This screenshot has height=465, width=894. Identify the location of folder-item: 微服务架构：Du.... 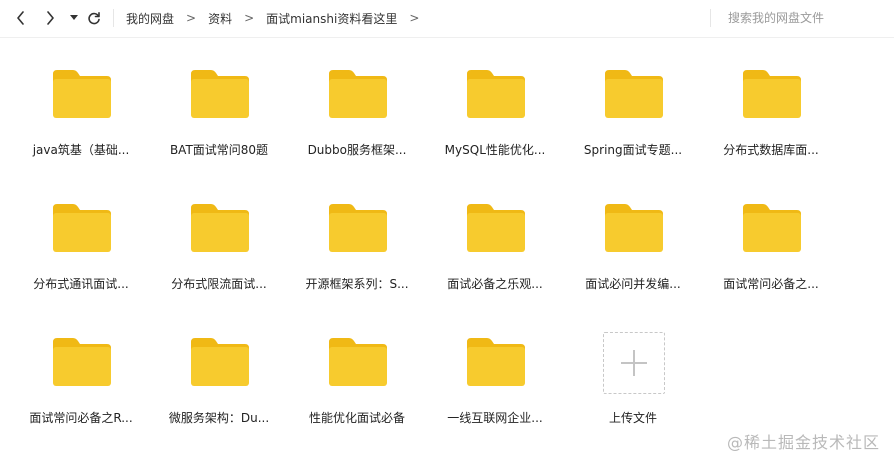
(219, 389).